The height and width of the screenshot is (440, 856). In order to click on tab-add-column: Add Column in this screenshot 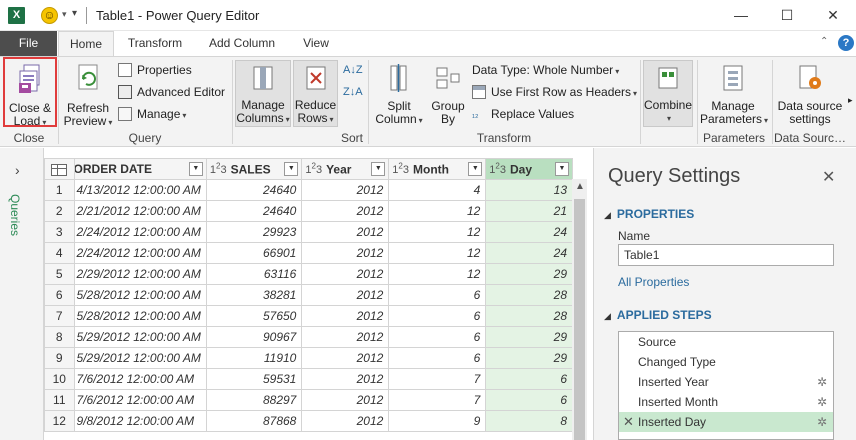, I will do `click(242, 43)`.